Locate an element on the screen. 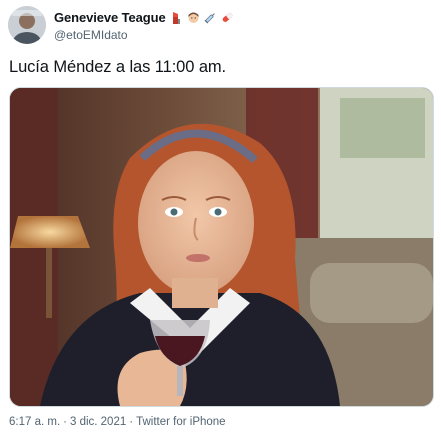 The image size is (441, 438). user-names: Genevieve Teague @etoEMIdato is located at coordinates (144, 25).